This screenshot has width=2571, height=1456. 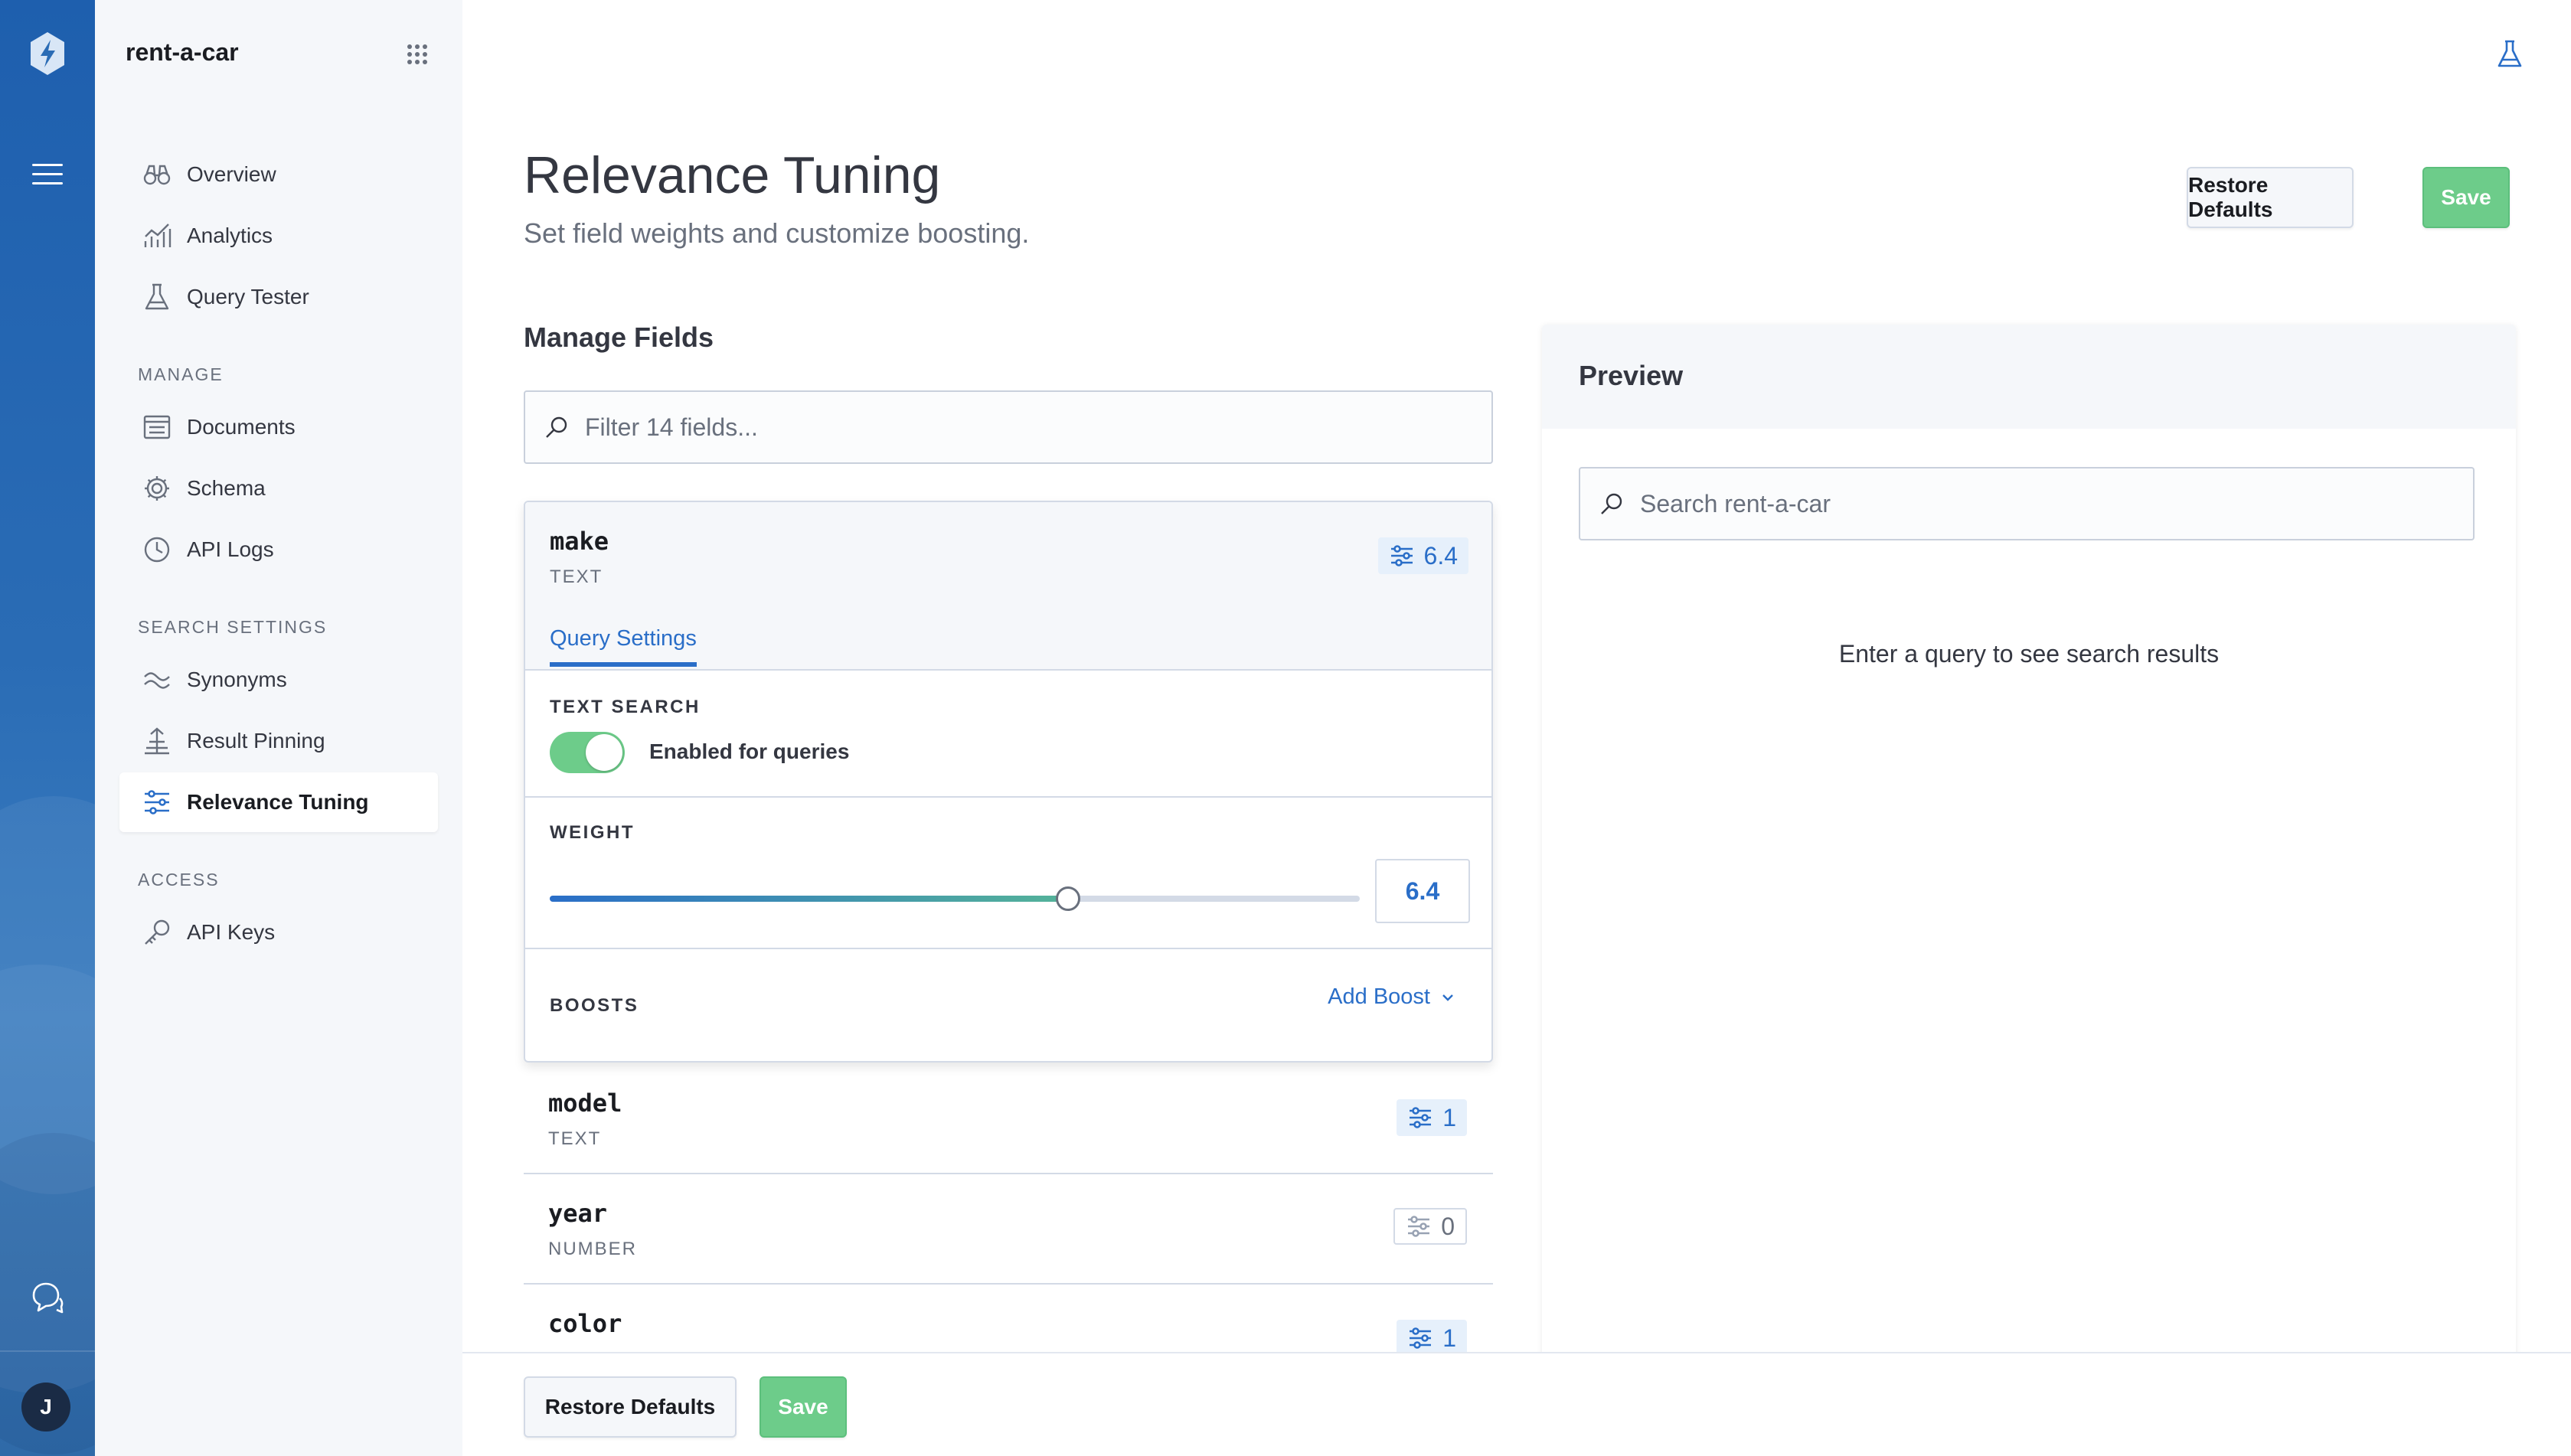 What do you see at coordinates (1423, 891) in the screenshot?
I see `weight-input: 6.4` at bounding box center [1423, 891].